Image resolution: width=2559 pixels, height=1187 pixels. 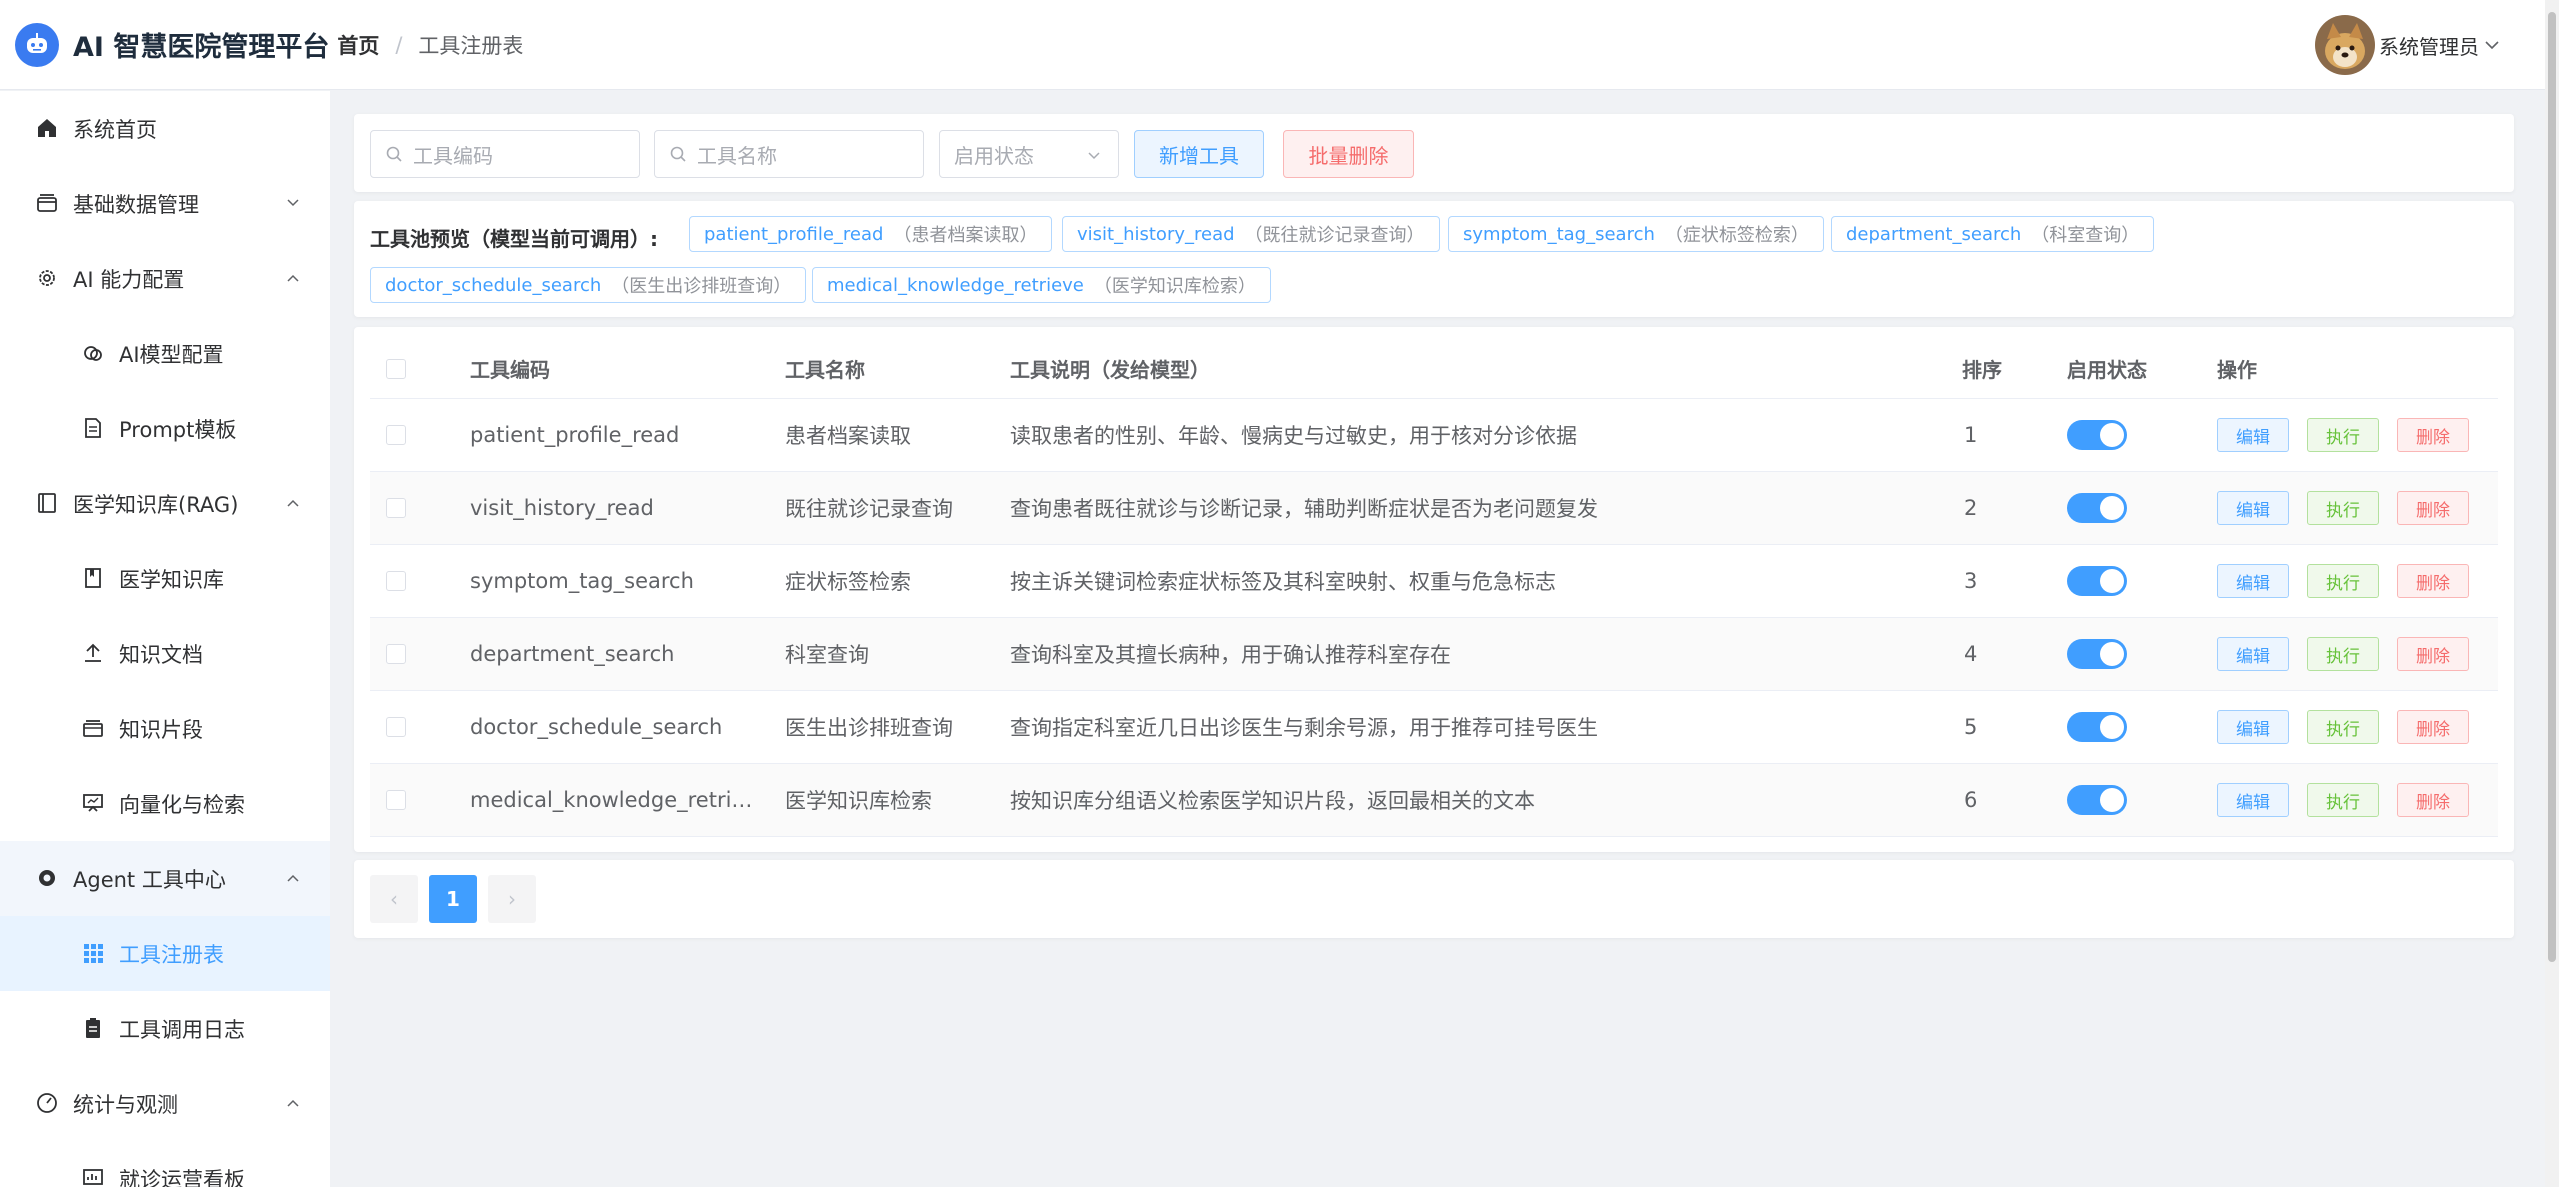 I want to click on batch-delete-button: 批量删除, so click(x=1348, y=154).